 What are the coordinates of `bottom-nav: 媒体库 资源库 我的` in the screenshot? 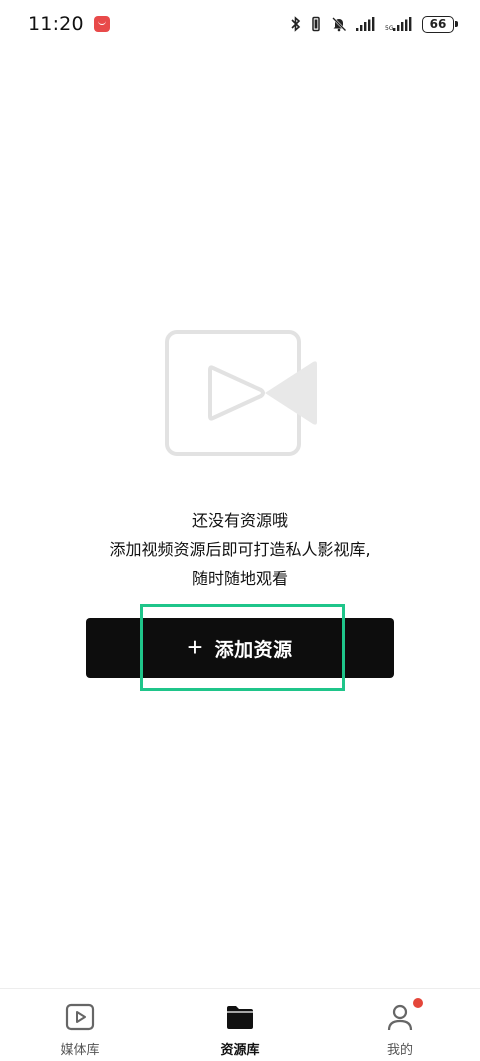 It's located at (240, 1024).